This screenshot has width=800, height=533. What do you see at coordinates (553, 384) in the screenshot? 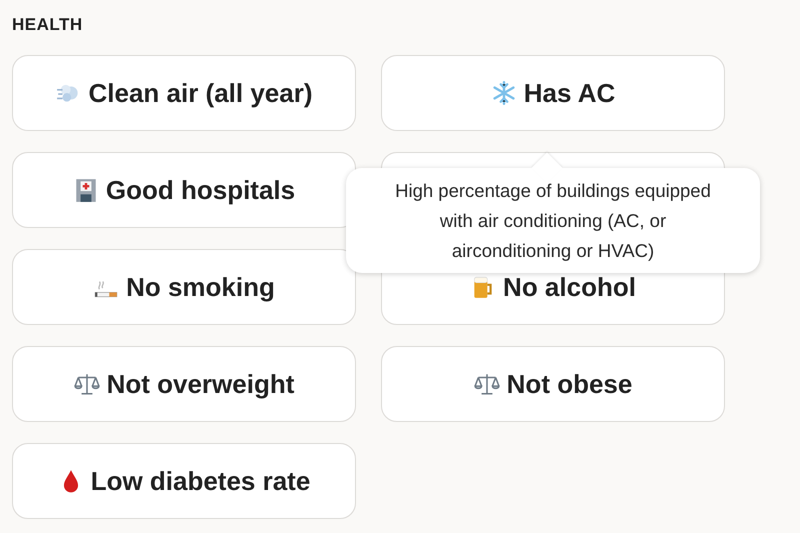
I see `option-button: Not obese` at bounding box center [553, 384].